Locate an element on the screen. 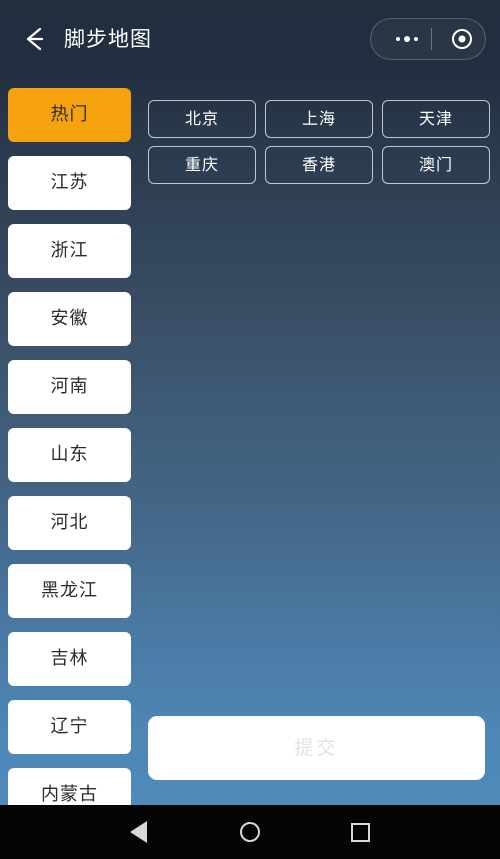 Image resolution: width=500 pixels, height=859 pixels. sidebar-item-10: 内蒙古 is located at coordinates (69, 786).